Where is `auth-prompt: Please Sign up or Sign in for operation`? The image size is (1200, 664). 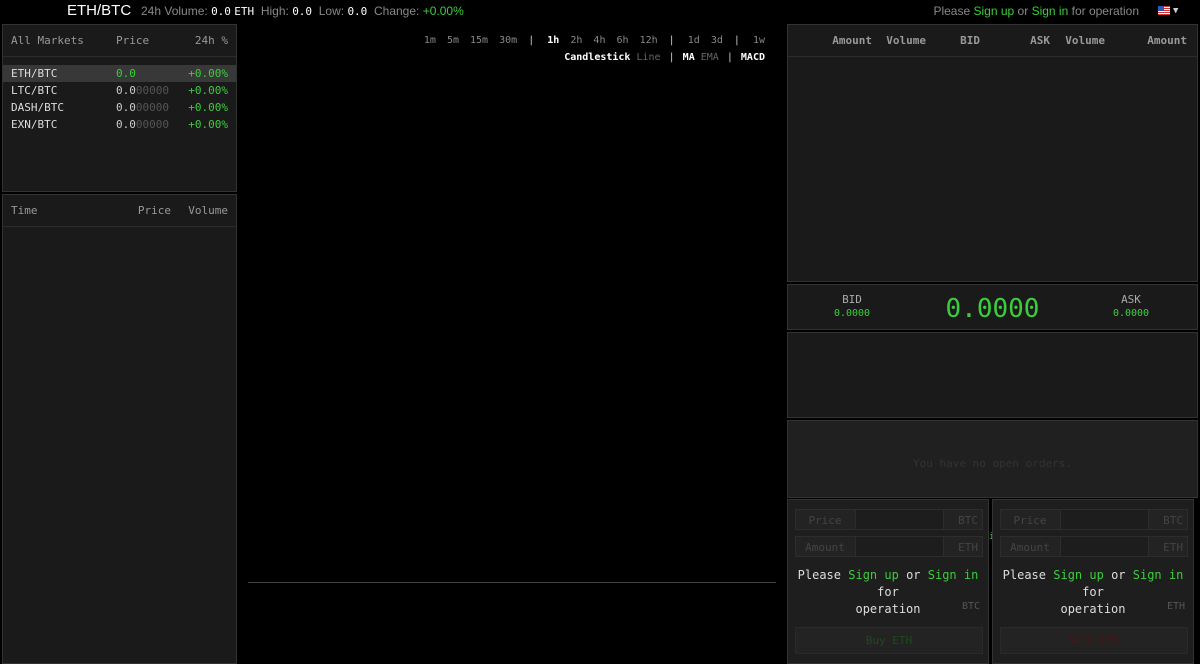 auth-prompt: Please Sign up or Sign in for operation is located at coordinates (1036, 11).